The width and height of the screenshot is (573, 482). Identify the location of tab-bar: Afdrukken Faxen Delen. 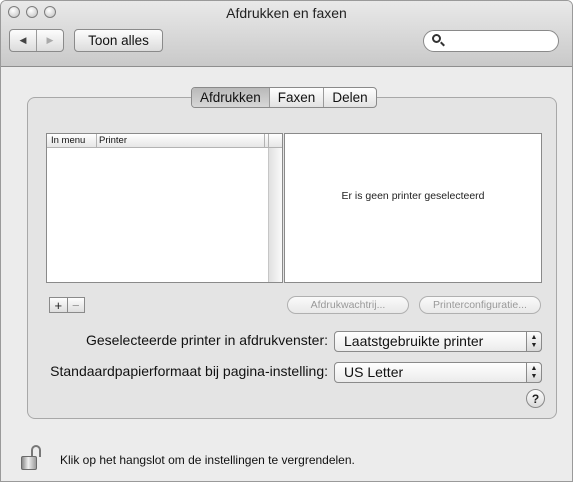
(284, 97).